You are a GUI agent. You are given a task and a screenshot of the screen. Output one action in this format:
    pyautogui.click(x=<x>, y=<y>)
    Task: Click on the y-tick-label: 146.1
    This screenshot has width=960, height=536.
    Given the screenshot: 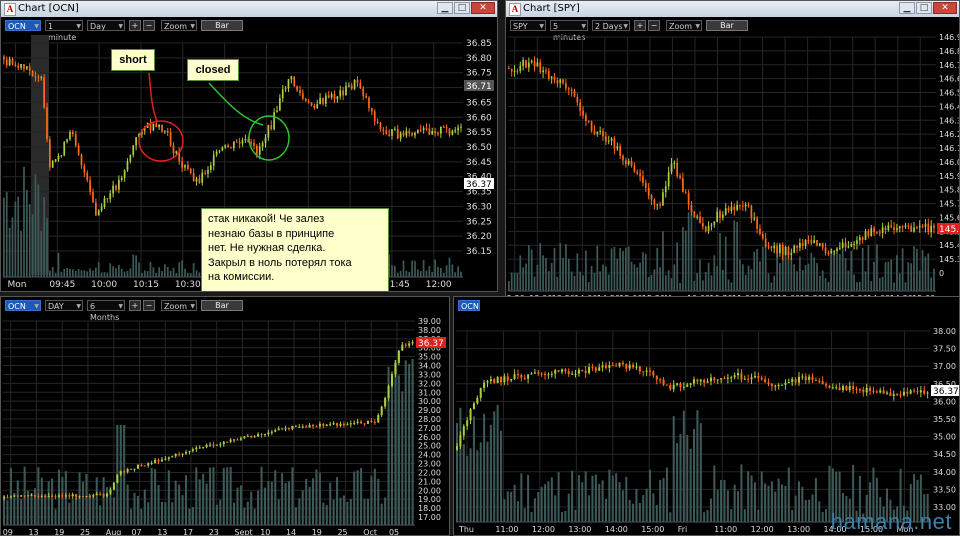 What is the action you would take?
    pyautogui.click(x=949, y=148)
    